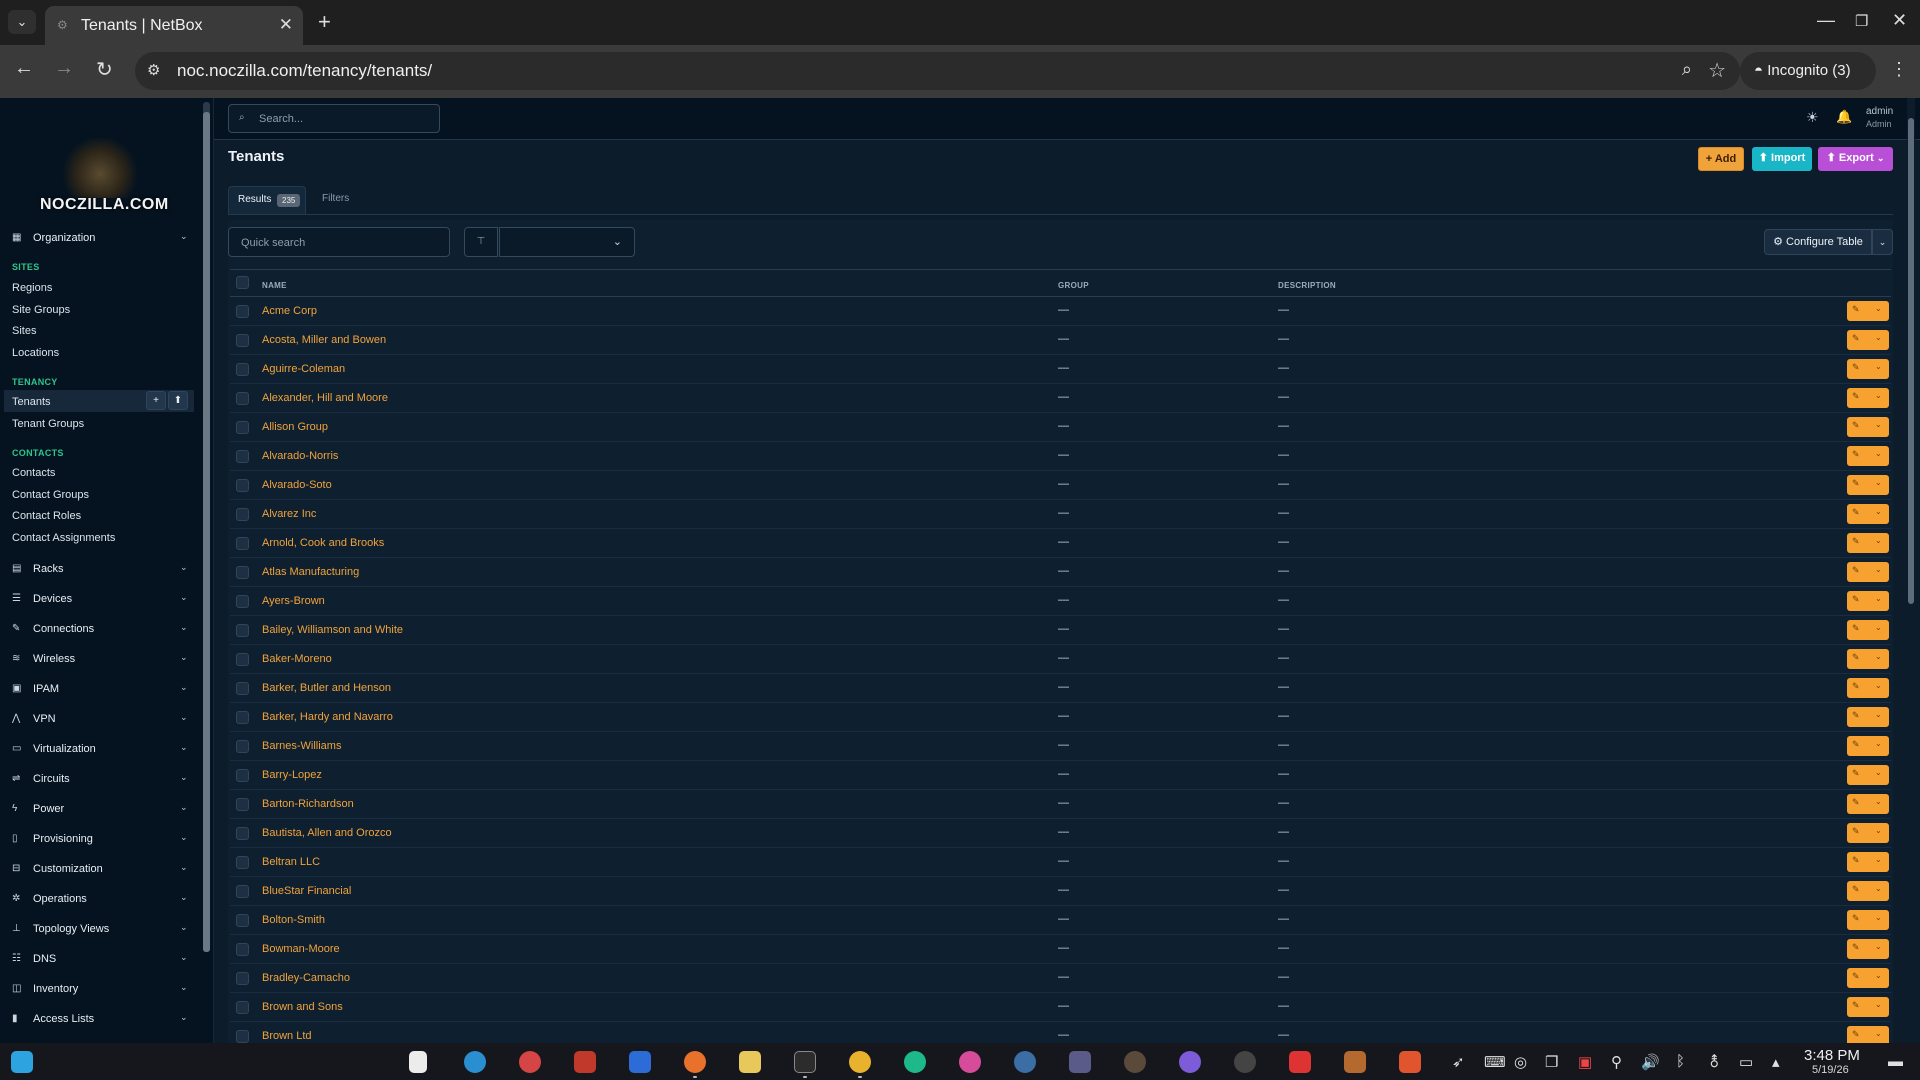  What do you see at coordinates (306, 978) in the screenshot?
I see `tenant-name-link: Bradley-Camacho` at bounding box center [306, 978].